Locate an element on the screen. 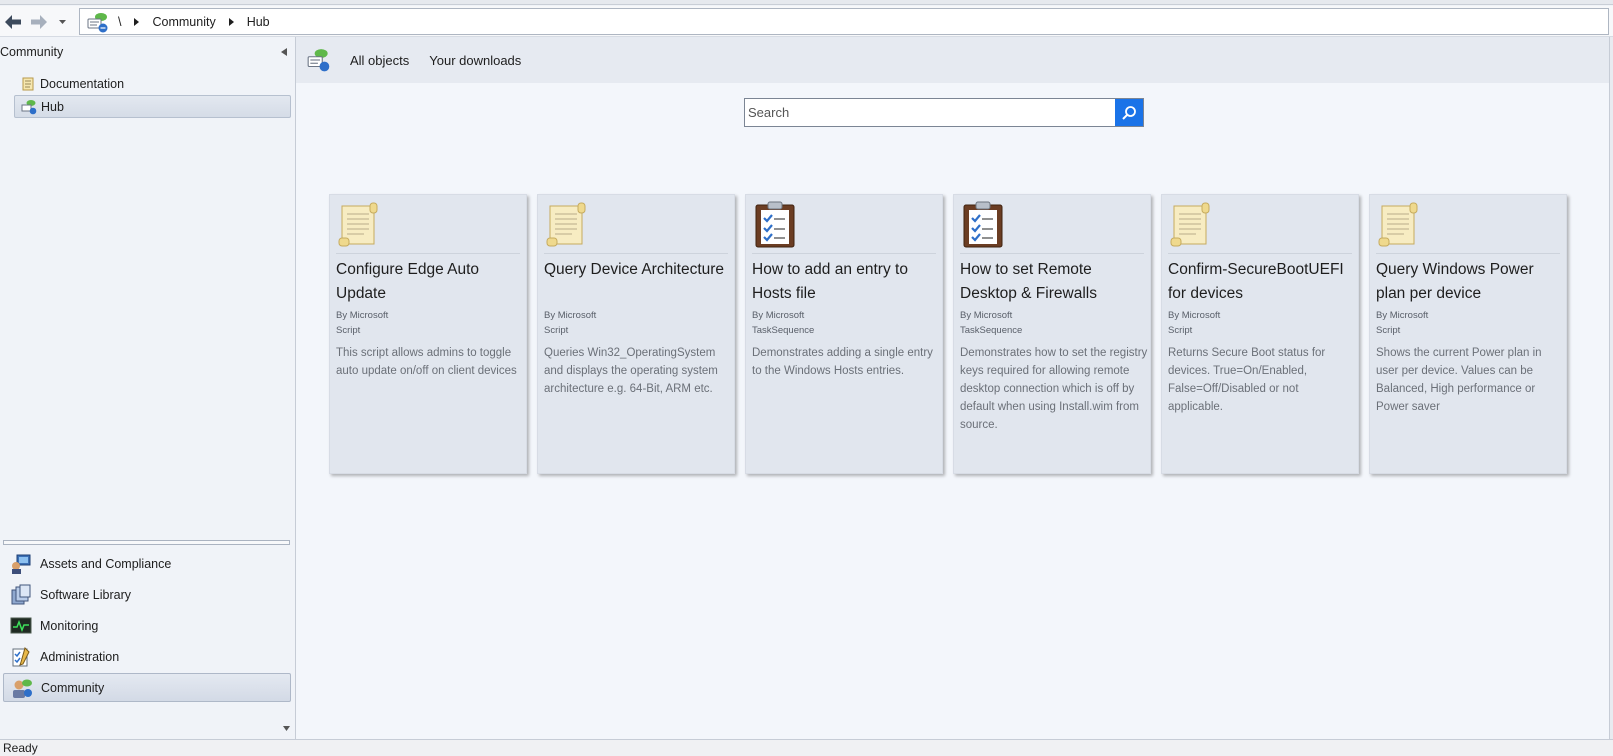 This screenshot has width=1613, height=756. card-title: Query Device Architecture is located at coordinates (634, 269).